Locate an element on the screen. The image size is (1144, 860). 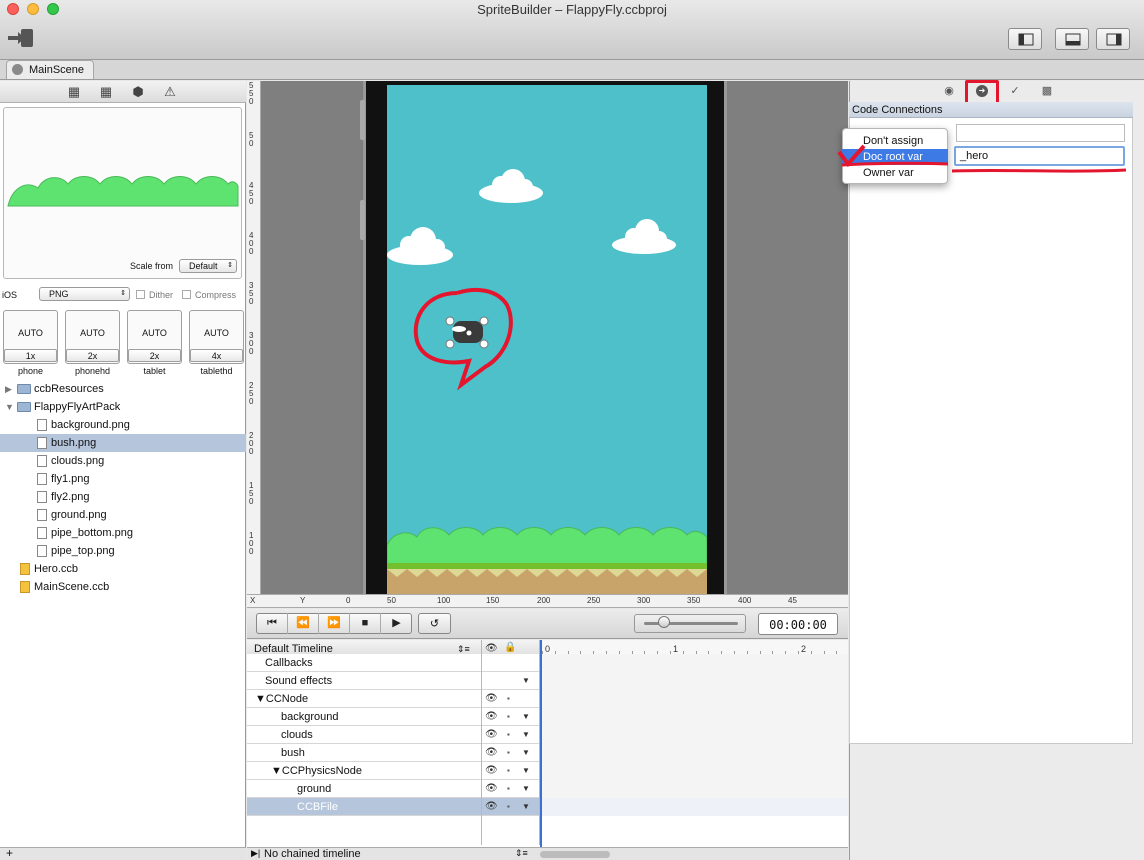
resolution-scale-select: 1x is located at coordinates (30, 355).